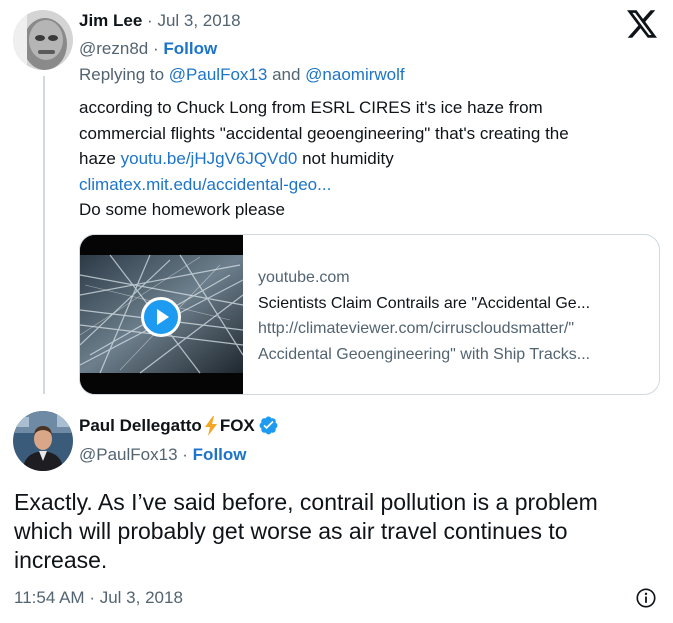 The height and width of the screenshot is (623, 673). Describe the element at coordinates (43, 441) in the screenshot. I see `avatar-paul-dellegatto` at that location.